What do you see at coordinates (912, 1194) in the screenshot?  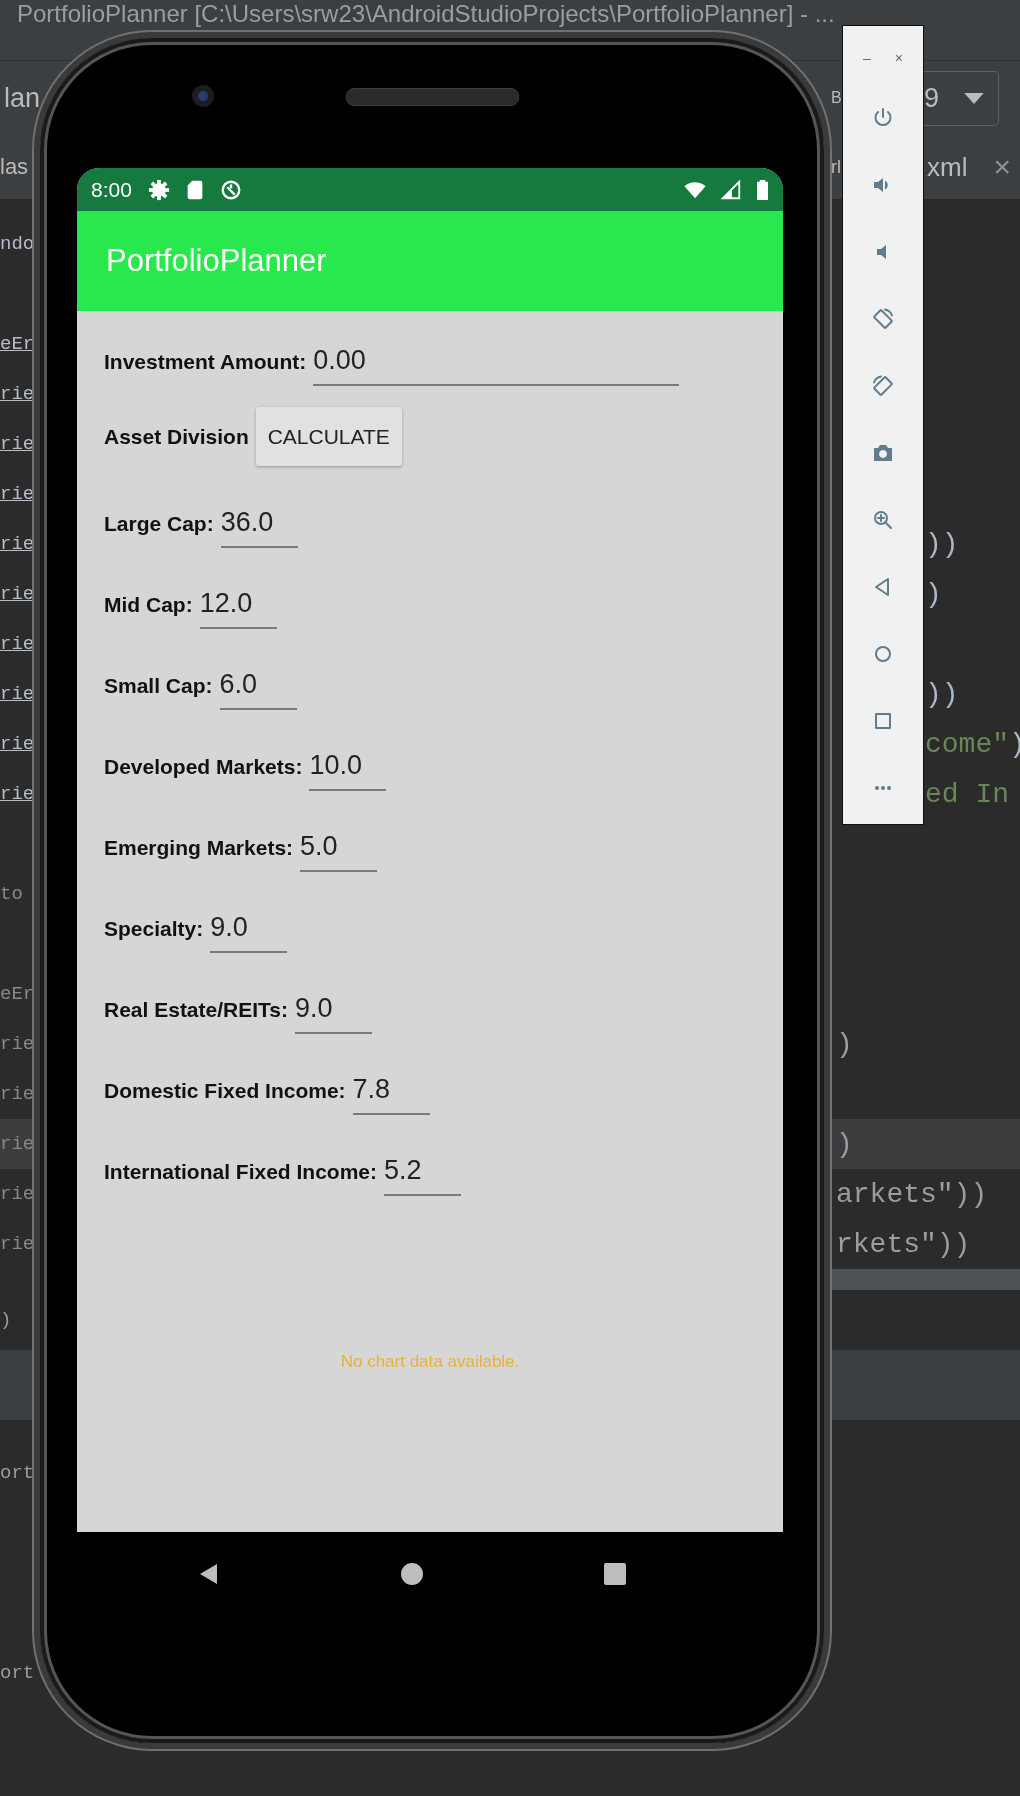 I see `code-fragment: arkets"))` at bounding box center [912, 1194].